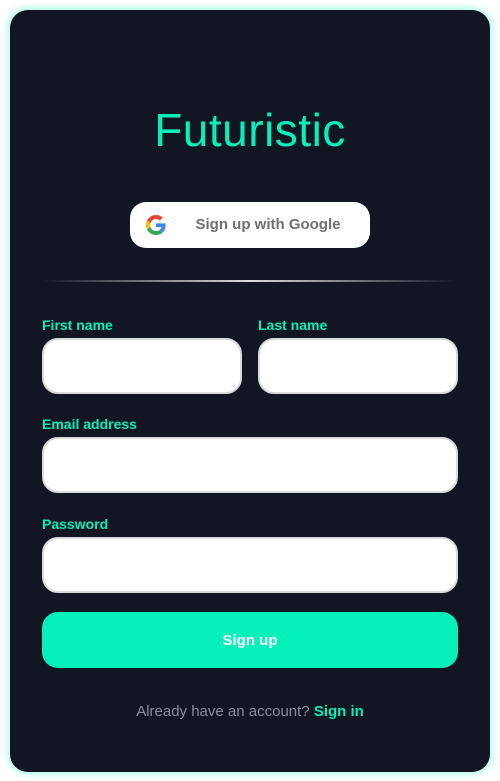 This screenshot has height=781, width=500. What do you see at coordinates (250, 465) in the screenshot?
I see `email-field` at bounding box center [250, 465].